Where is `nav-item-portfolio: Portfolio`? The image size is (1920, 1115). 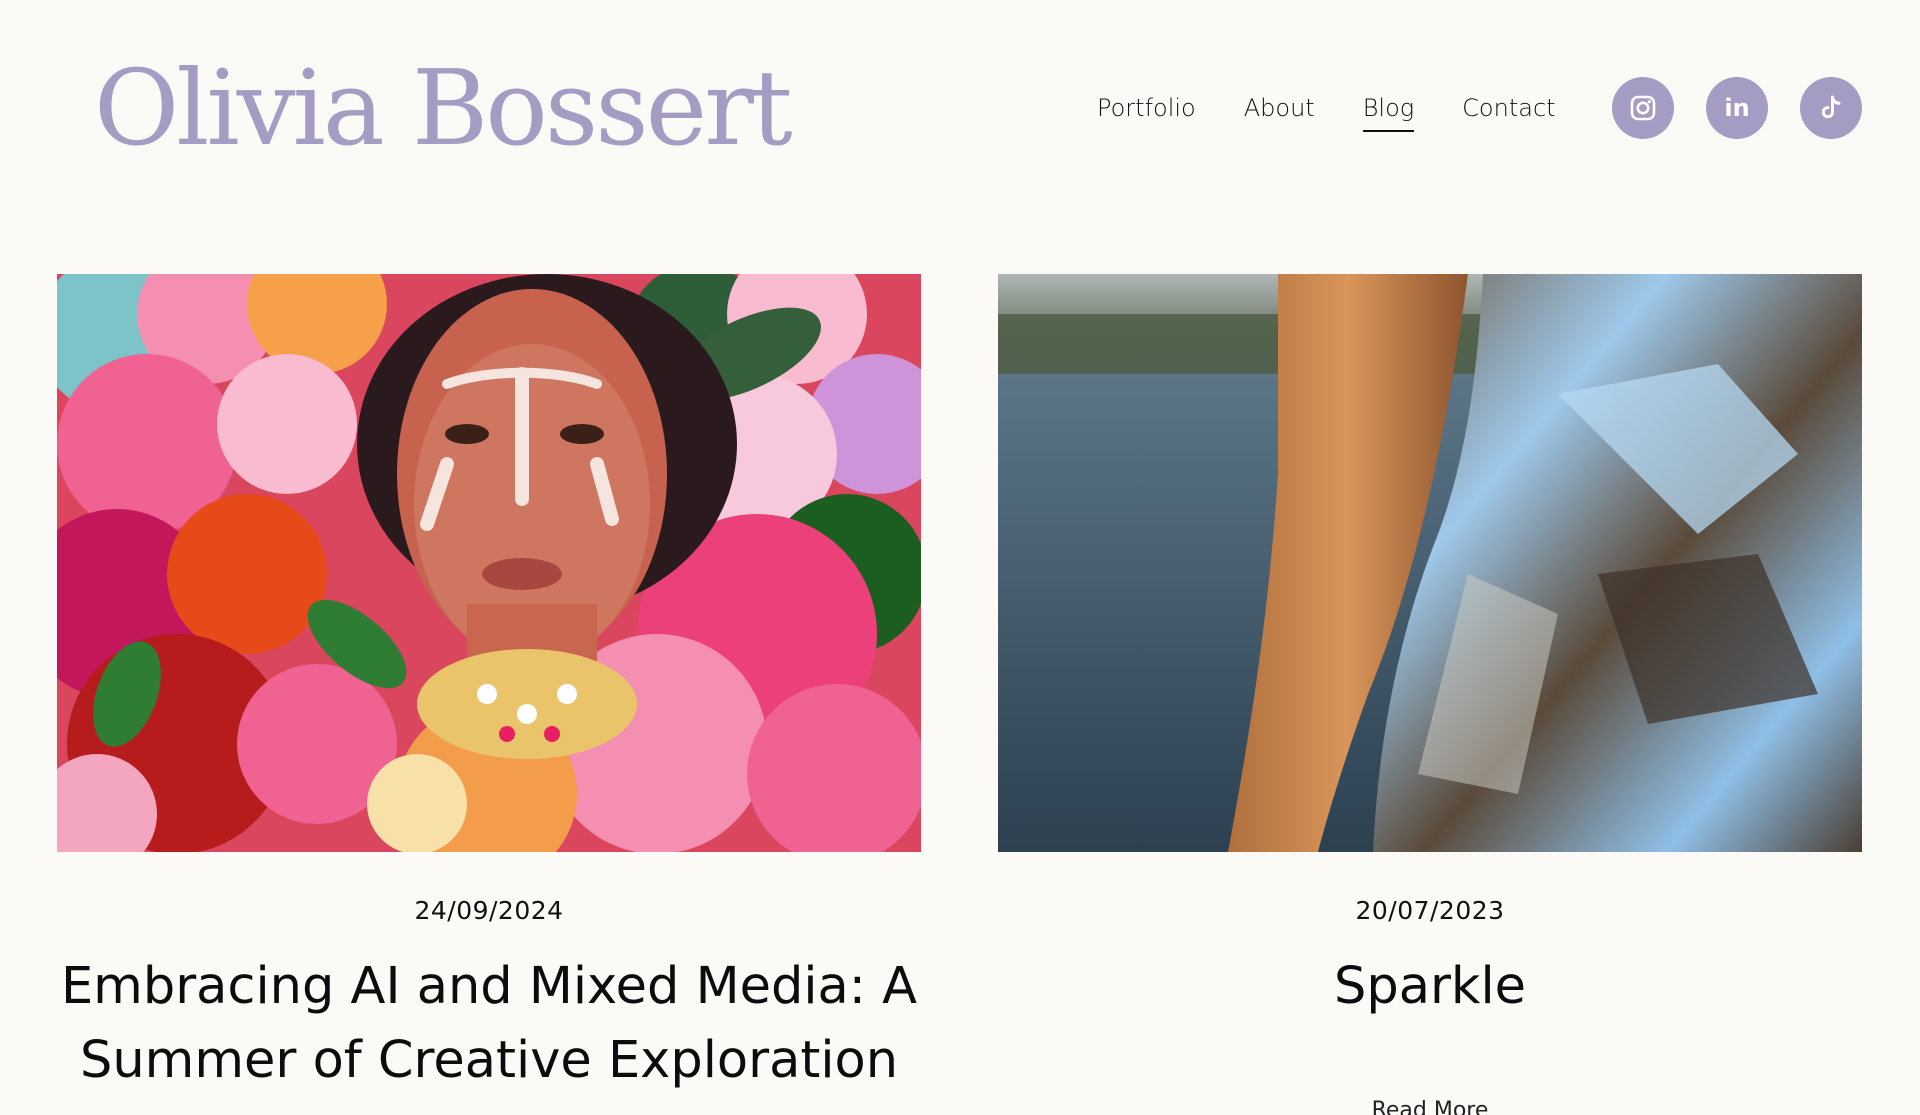
nav-item-portfolio: Portfolio is located at coordinates (1146, 110).